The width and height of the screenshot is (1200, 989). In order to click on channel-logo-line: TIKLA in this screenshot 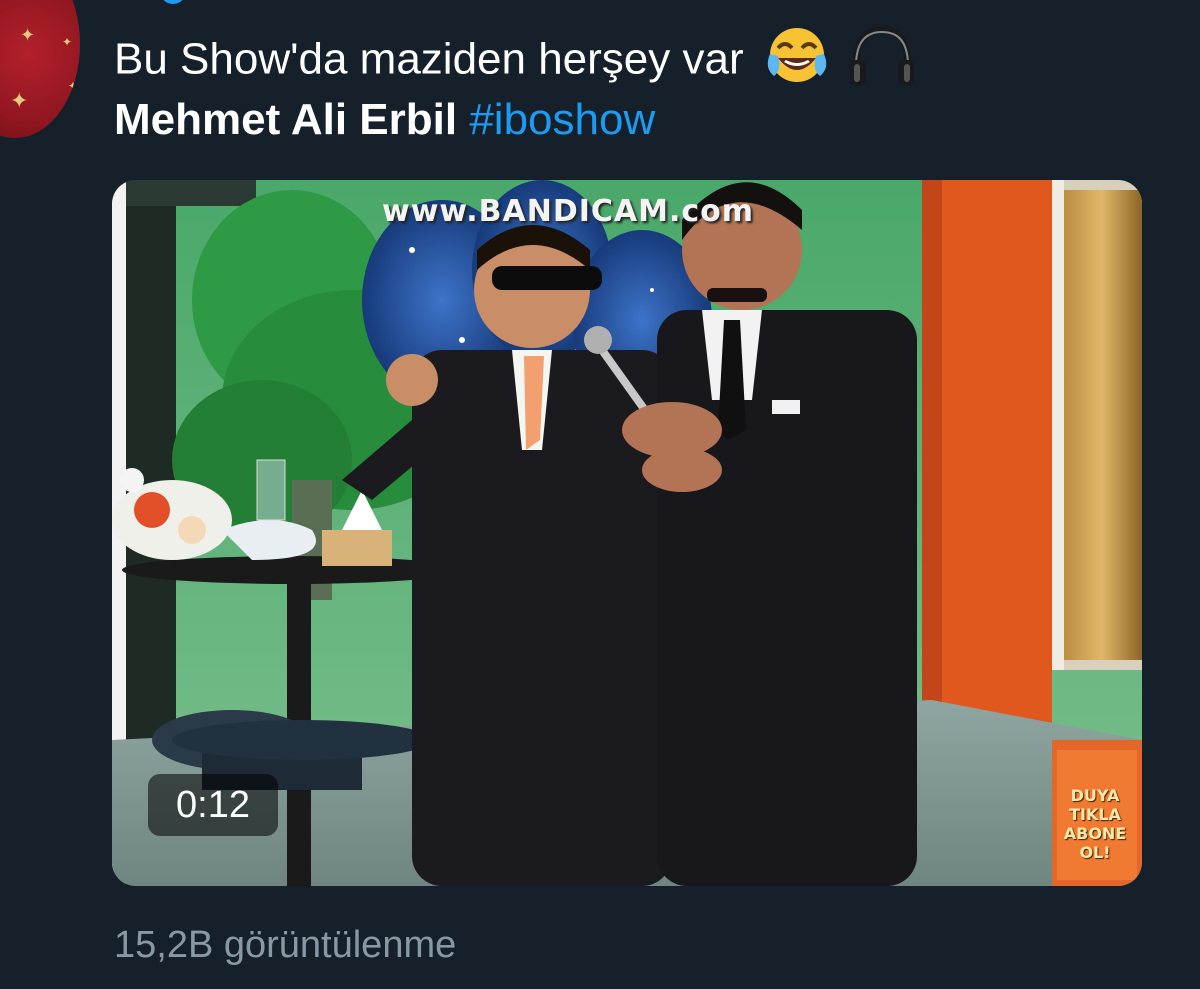, I will do `click(1095, 814)`.